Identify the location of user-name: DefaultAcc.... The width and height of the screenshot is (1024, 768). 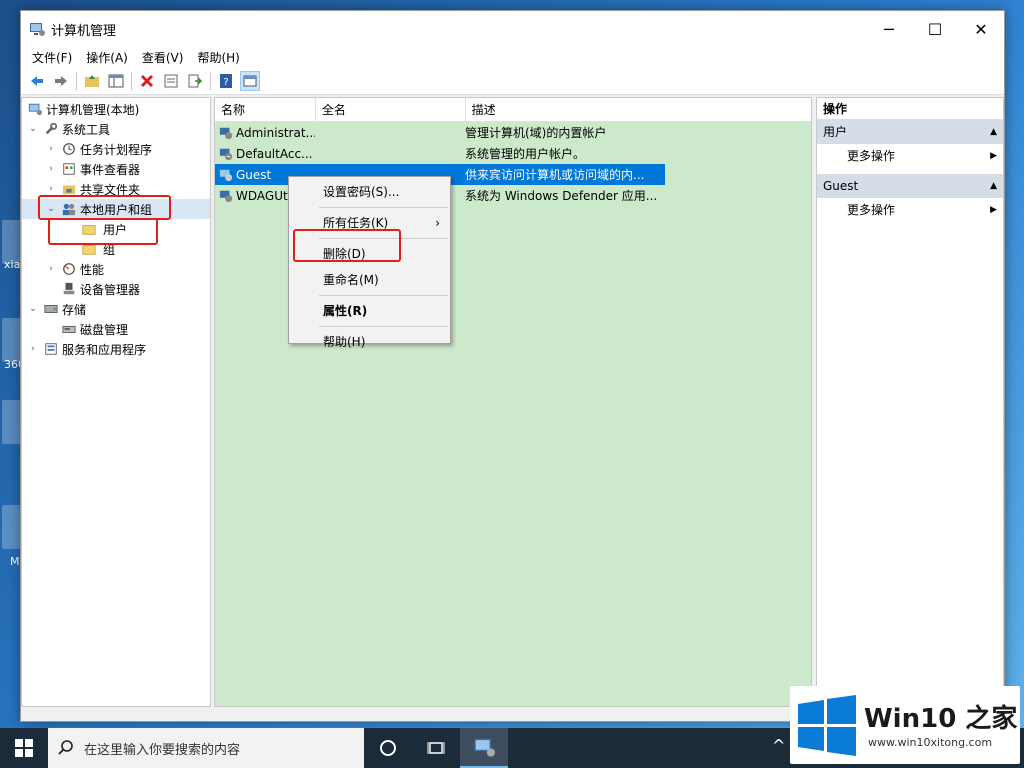
(274, 153).